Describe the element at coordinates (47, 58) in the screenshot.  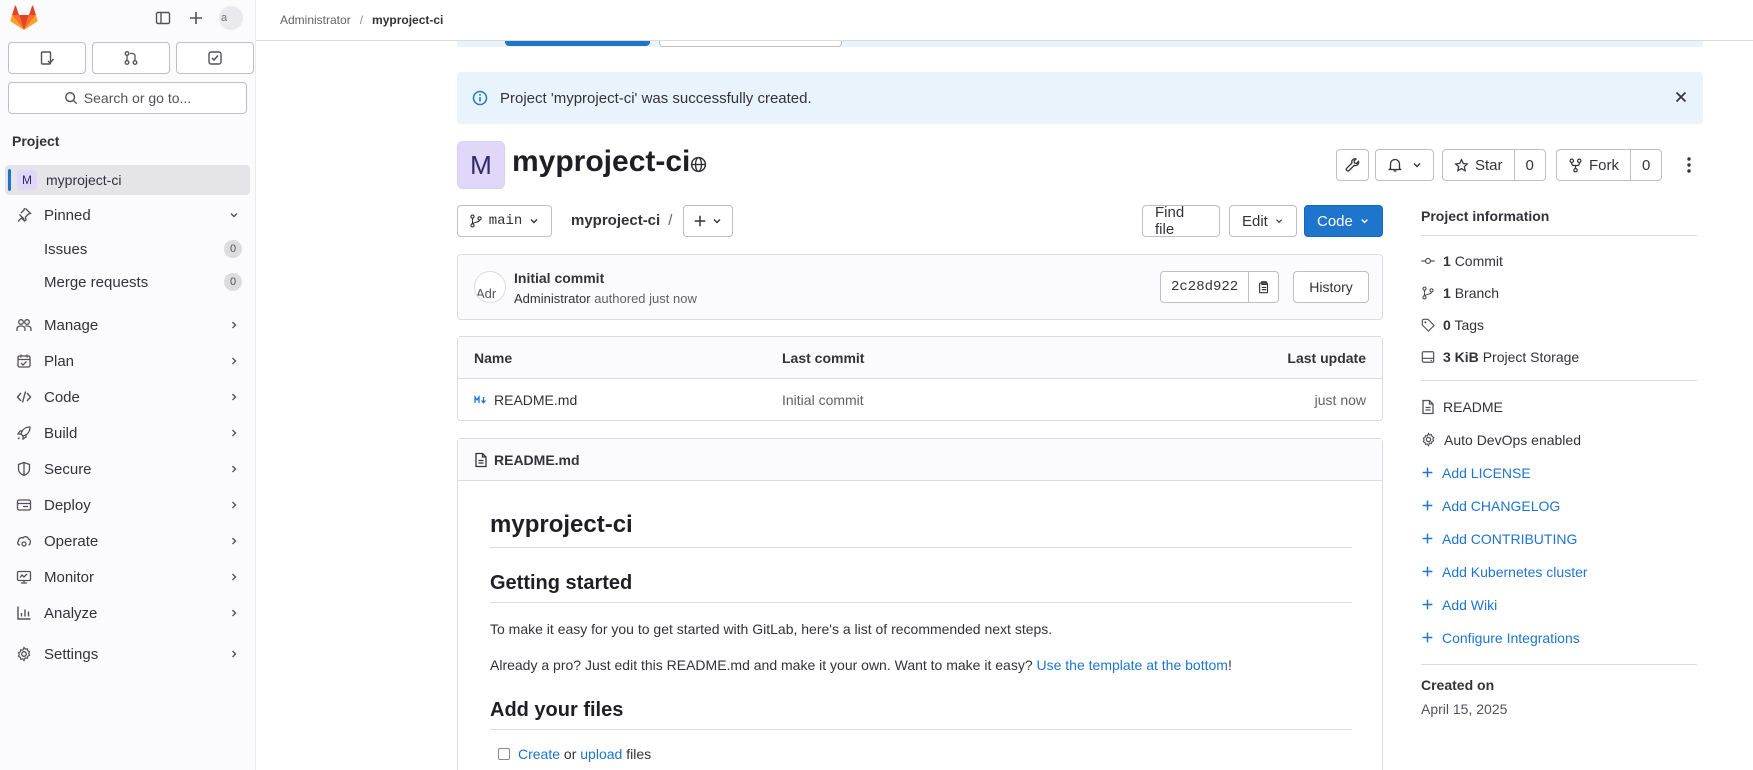
I see `assigned-issues-button` at that location.